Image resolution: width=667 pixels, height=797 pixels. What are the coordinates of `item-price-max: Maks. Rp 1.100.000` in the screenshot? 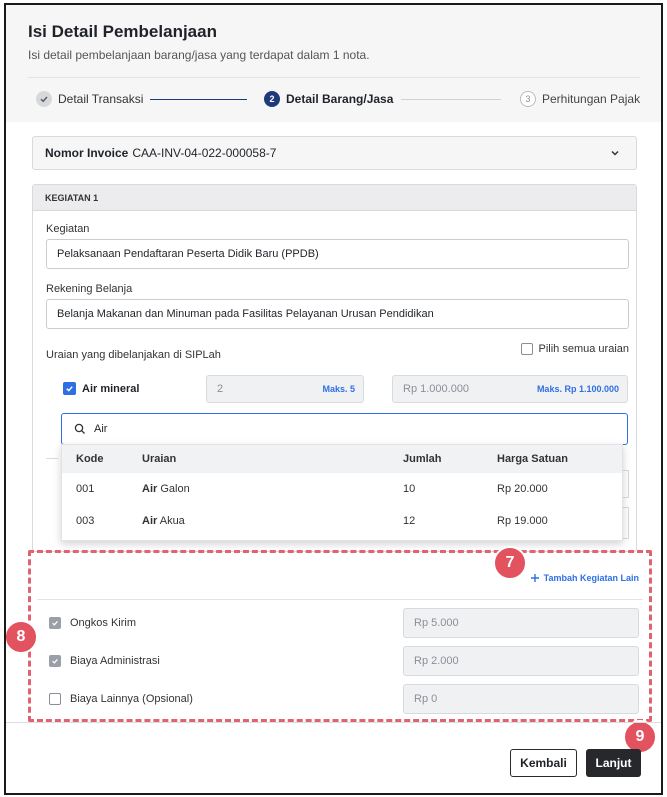 It's located at (577, 389).